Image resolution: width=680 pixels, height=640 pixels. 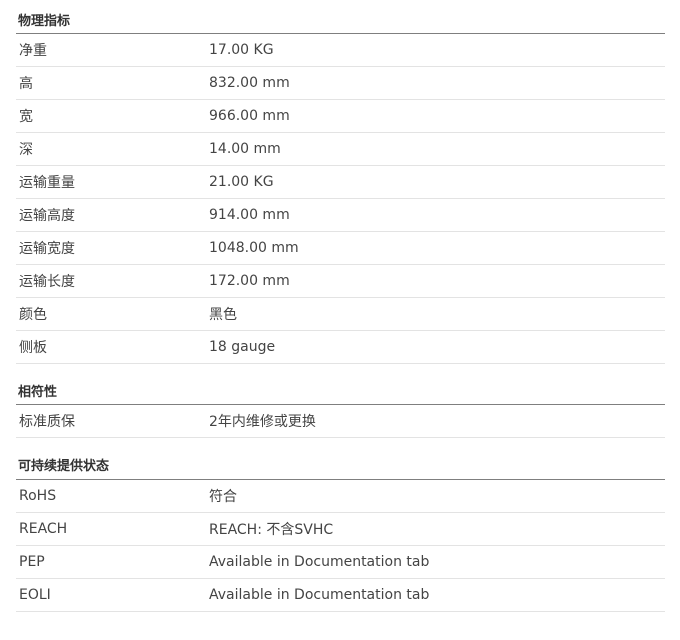 What do you see at coordinates (340, 468) in the screenshot?
I see `section-title: 可持续提供状态` at bounding box center [340, 468].